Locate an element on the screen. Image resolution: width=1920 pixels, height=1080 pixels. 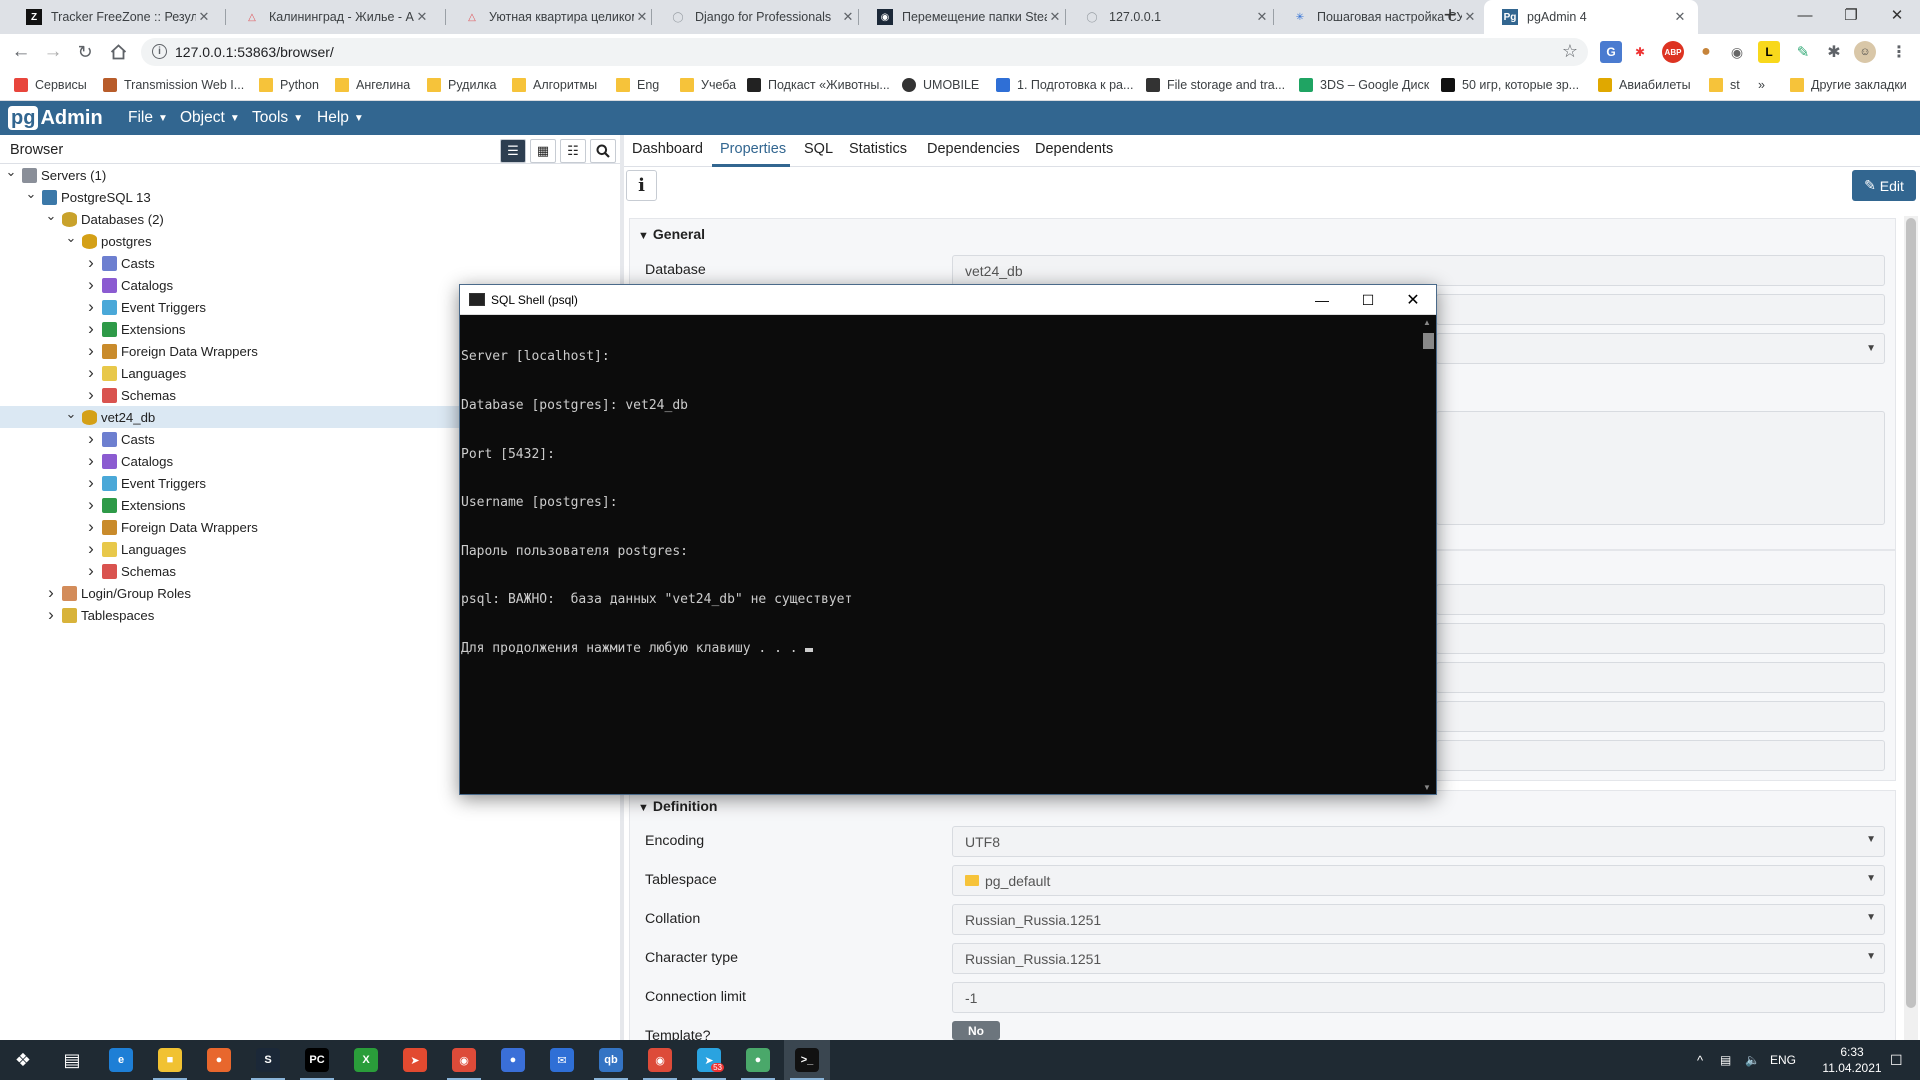
bookmark-item: Python is located at coordinates (289, 85).